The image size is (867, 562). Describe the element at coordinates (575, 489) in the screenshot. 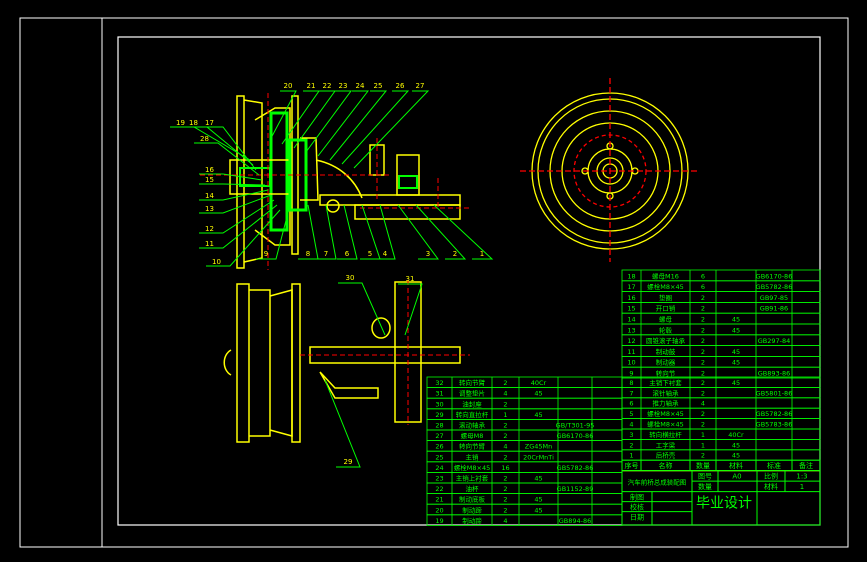

I see `cell-standard: GB1152-89` at that location.